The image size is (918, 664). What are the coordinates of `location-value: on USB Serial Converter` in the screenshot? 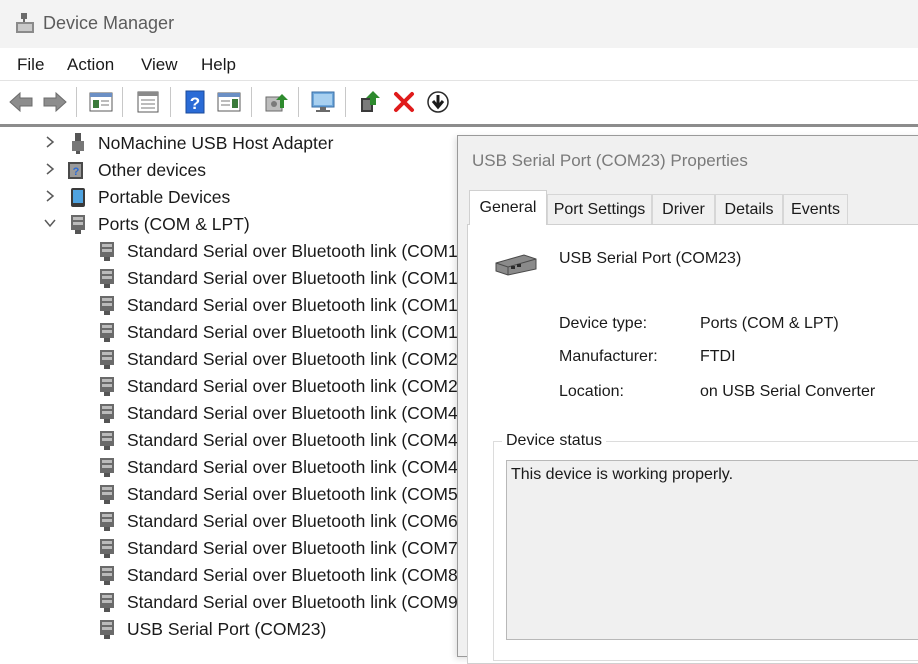 It's located at (788, 391).